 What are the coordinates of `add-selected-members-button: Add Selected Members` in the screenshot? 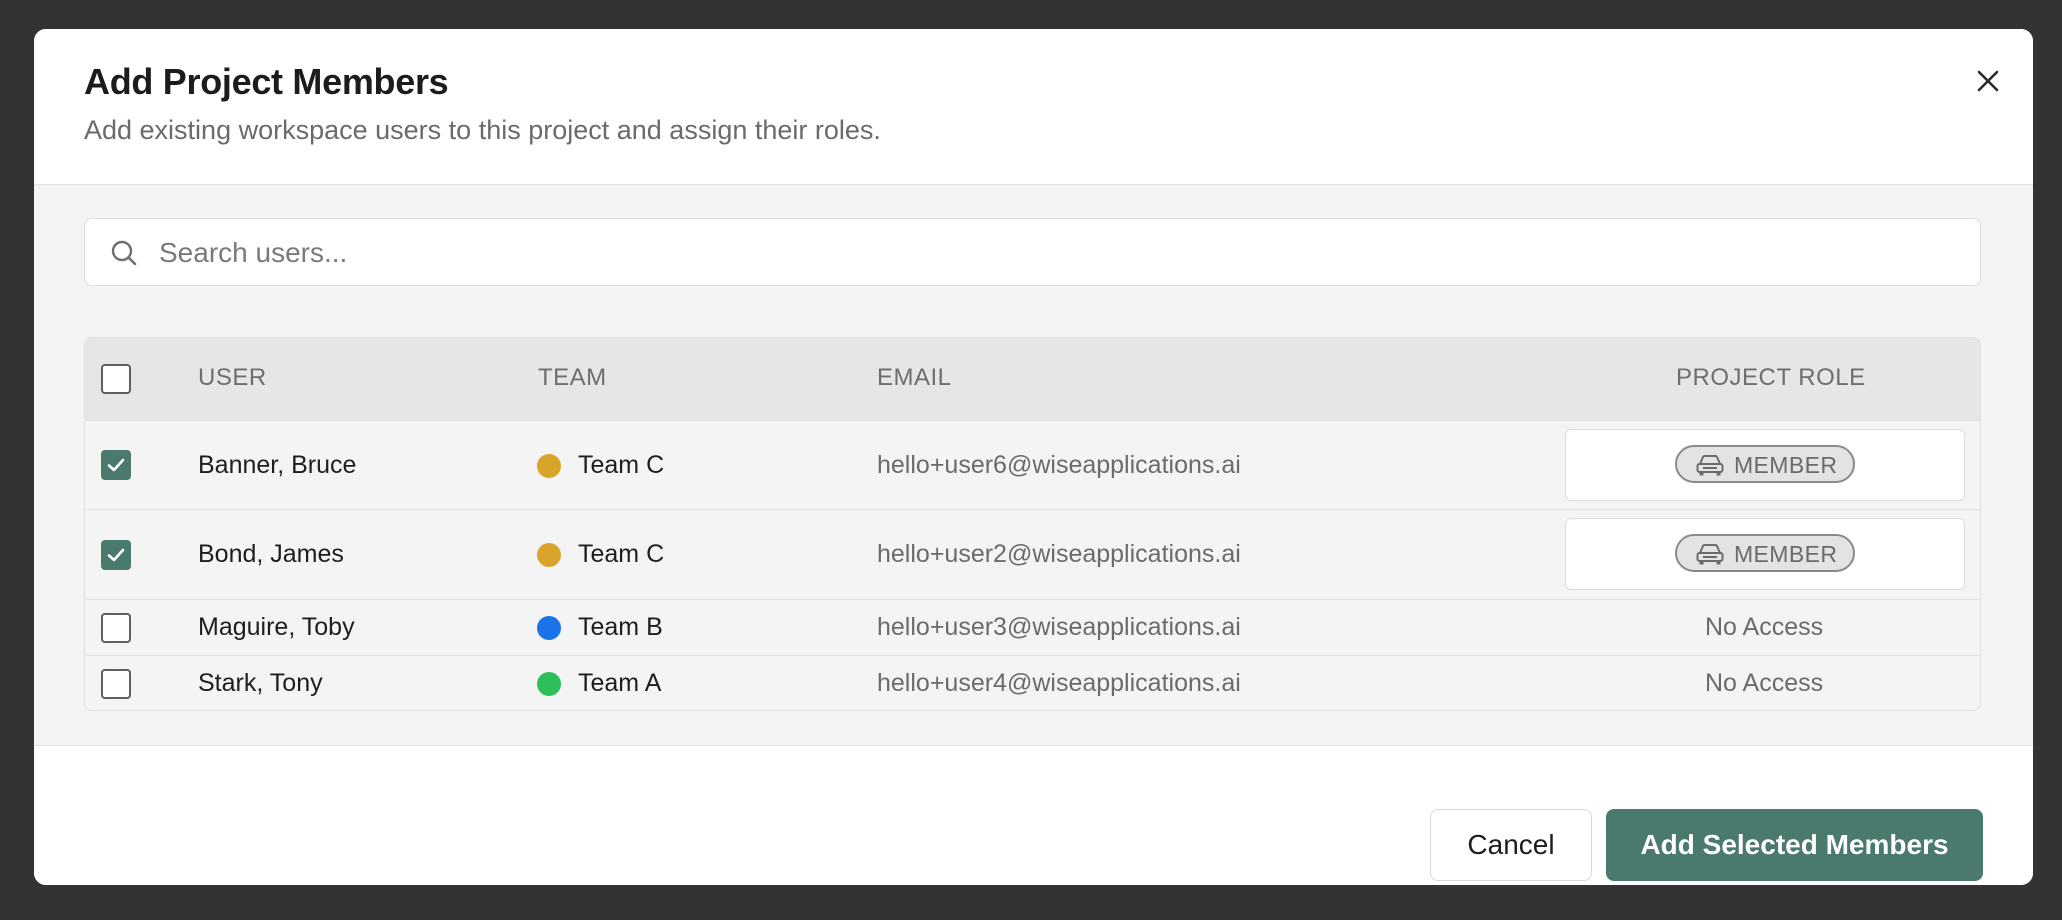 It's located at (1794, 845).